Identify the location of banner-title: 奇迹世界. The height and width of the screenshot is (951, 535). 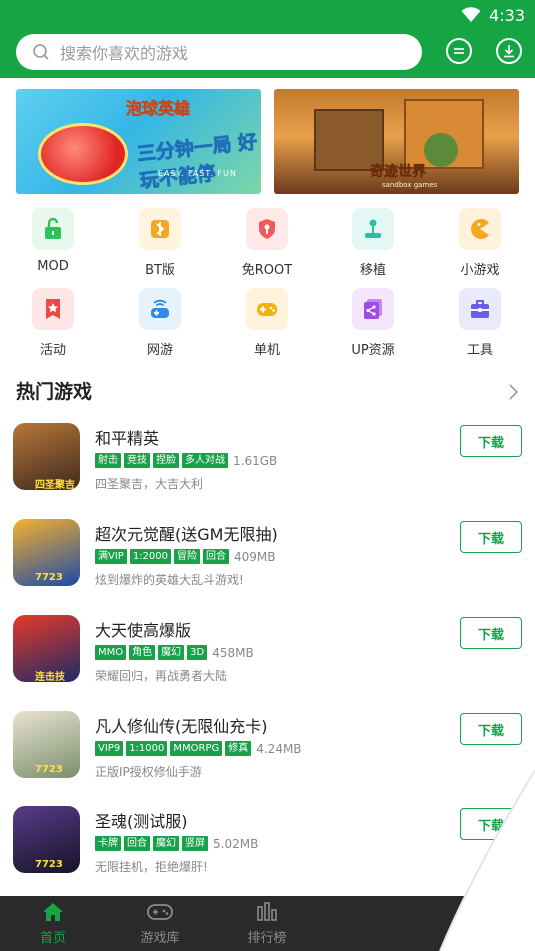
(398, 172).